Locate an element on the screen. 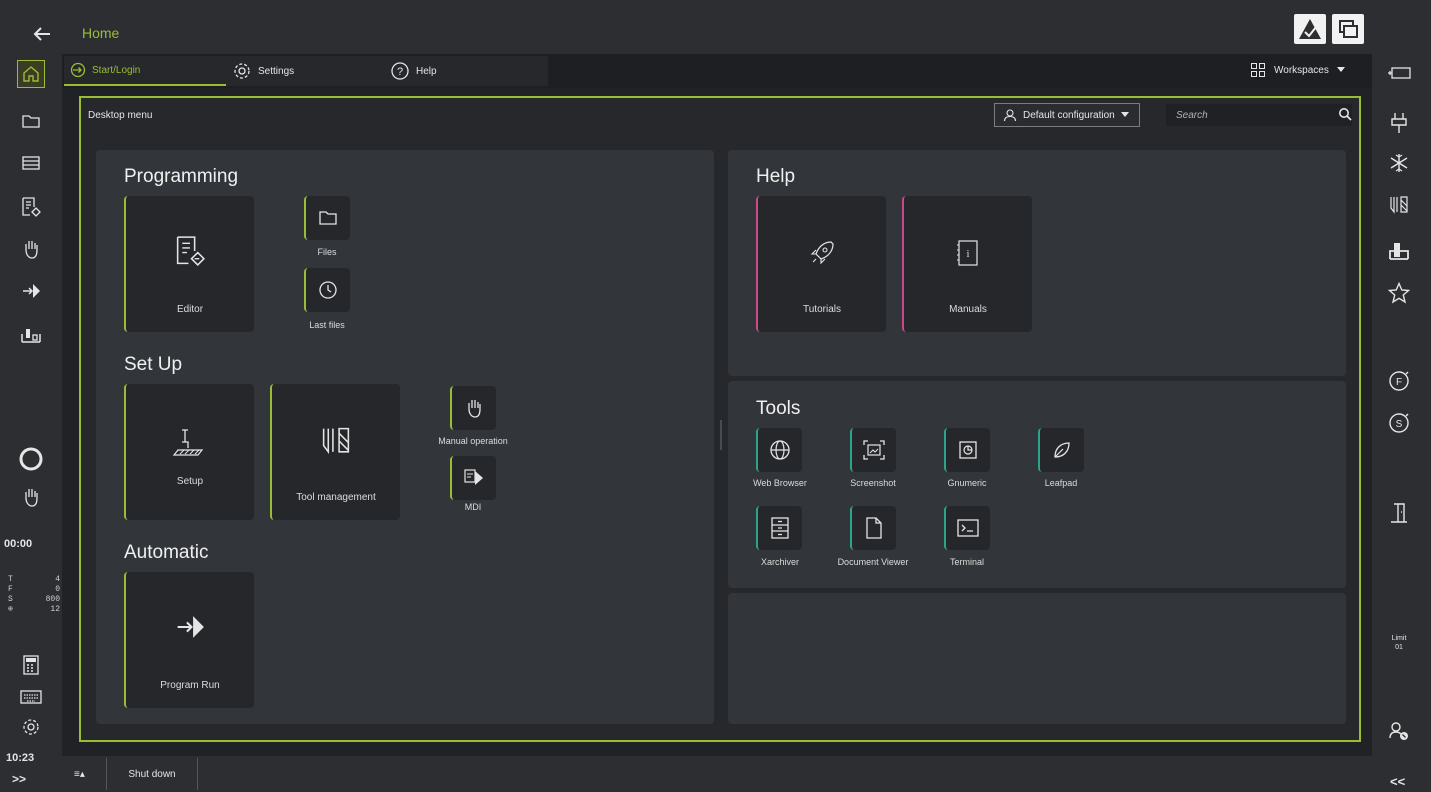 The height and width of the screenshot is (792, 1431). sidebar-manual-button is located at coordinates (31, 249).